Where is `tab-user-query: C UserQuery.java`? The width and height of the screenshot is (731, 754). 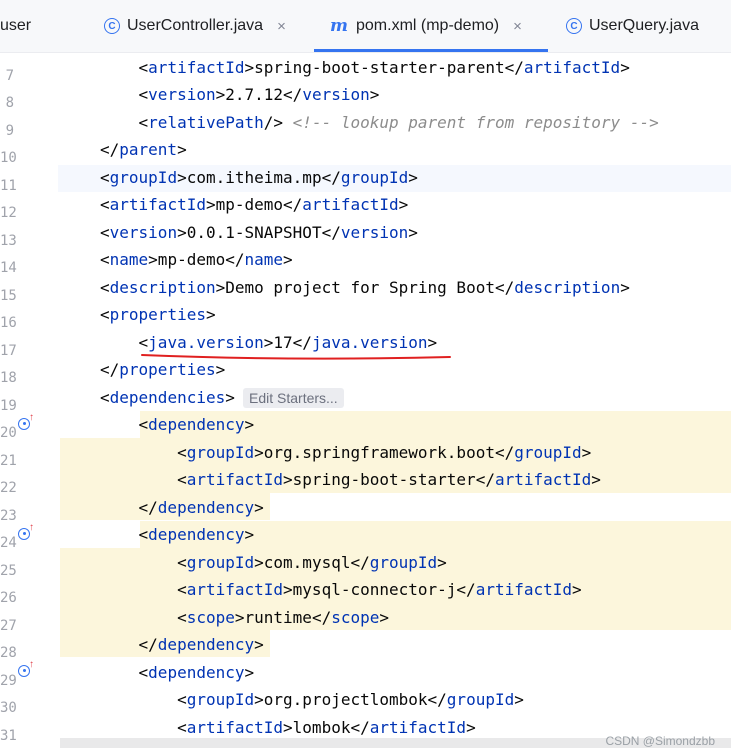 tab-user-query: C UserQuery.java is located at coordinates (632, 26).